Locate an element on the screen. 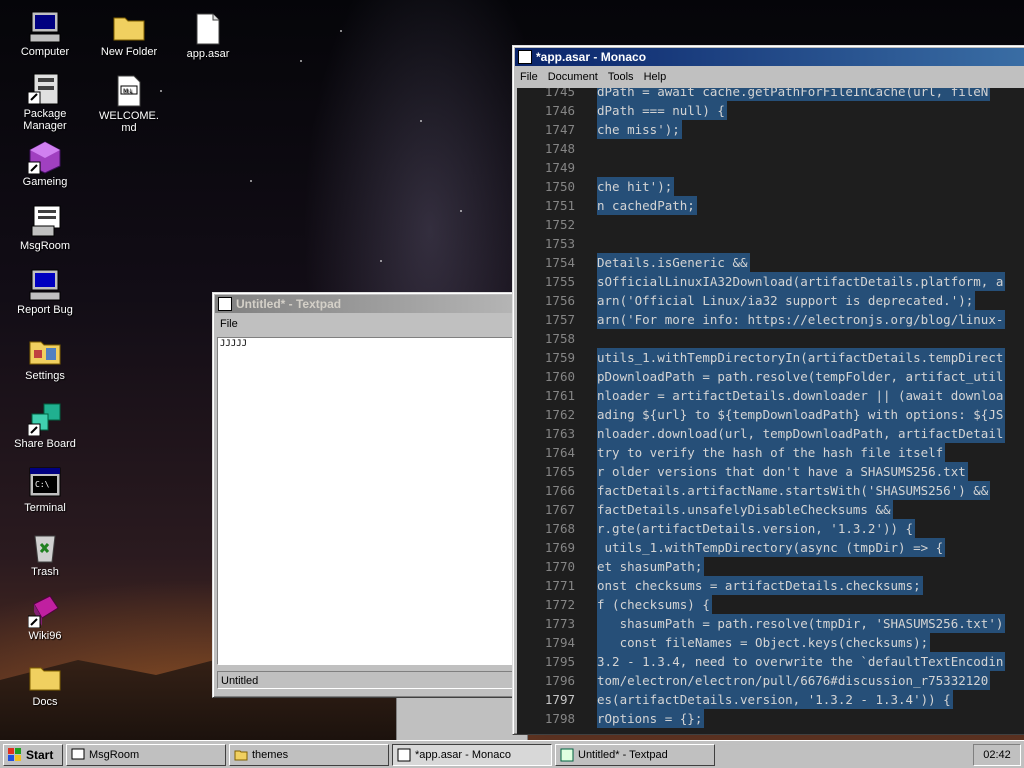 The image size is (1024, 768). line-number: 1794 is located at coordinates (559, 642).